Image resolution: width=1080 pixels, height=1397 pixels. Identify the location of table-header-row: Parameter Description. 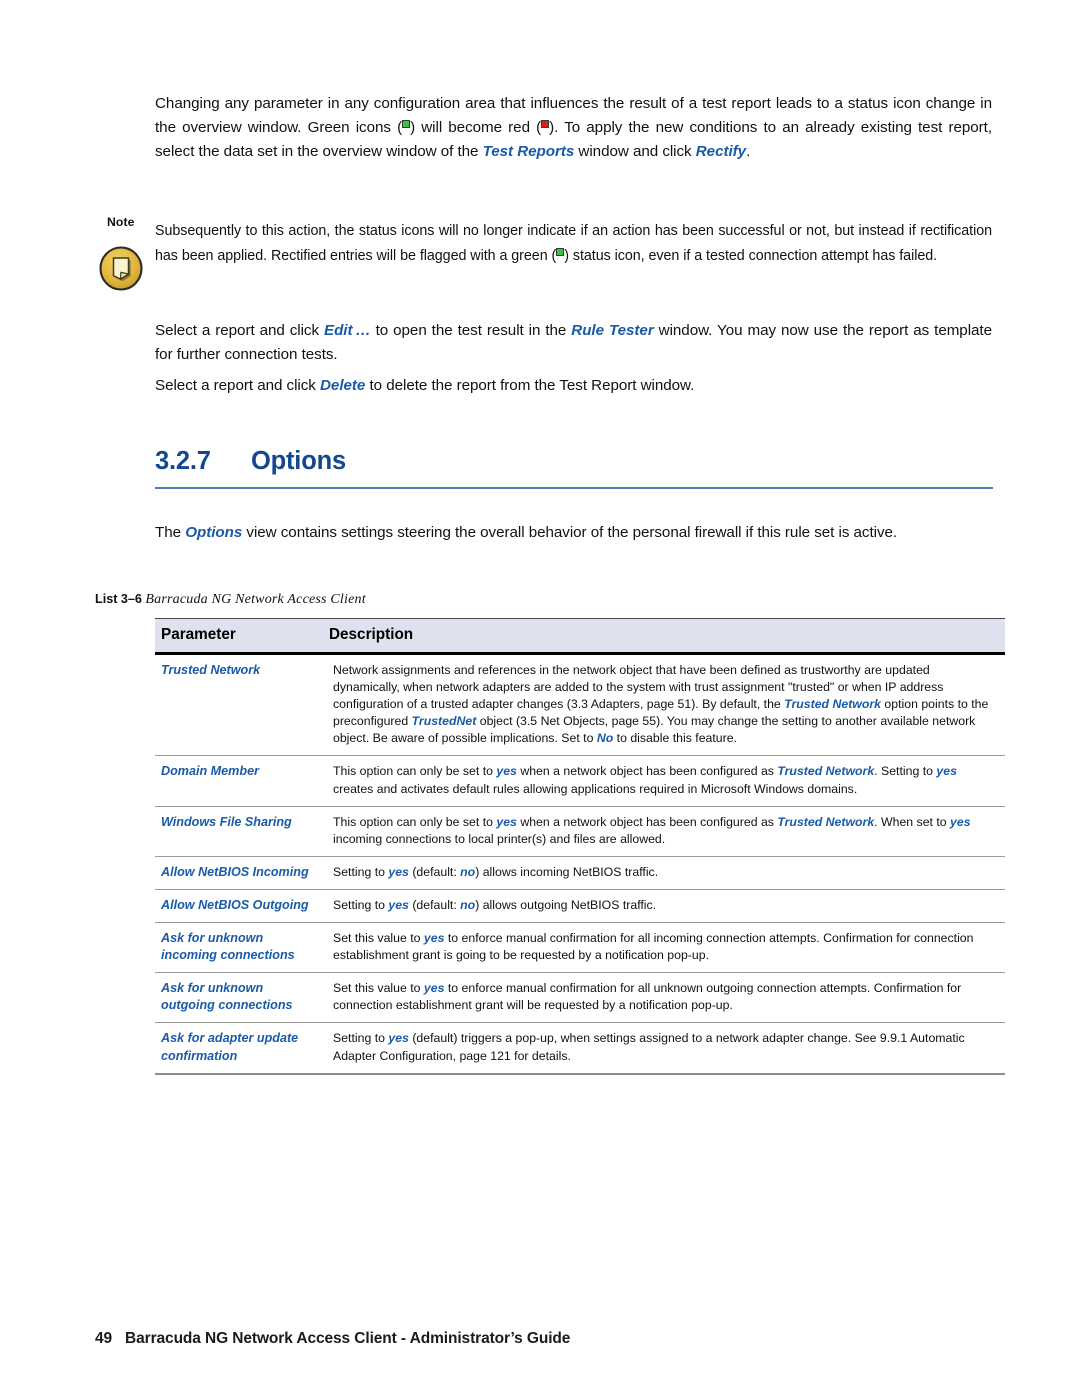
(580, 636).